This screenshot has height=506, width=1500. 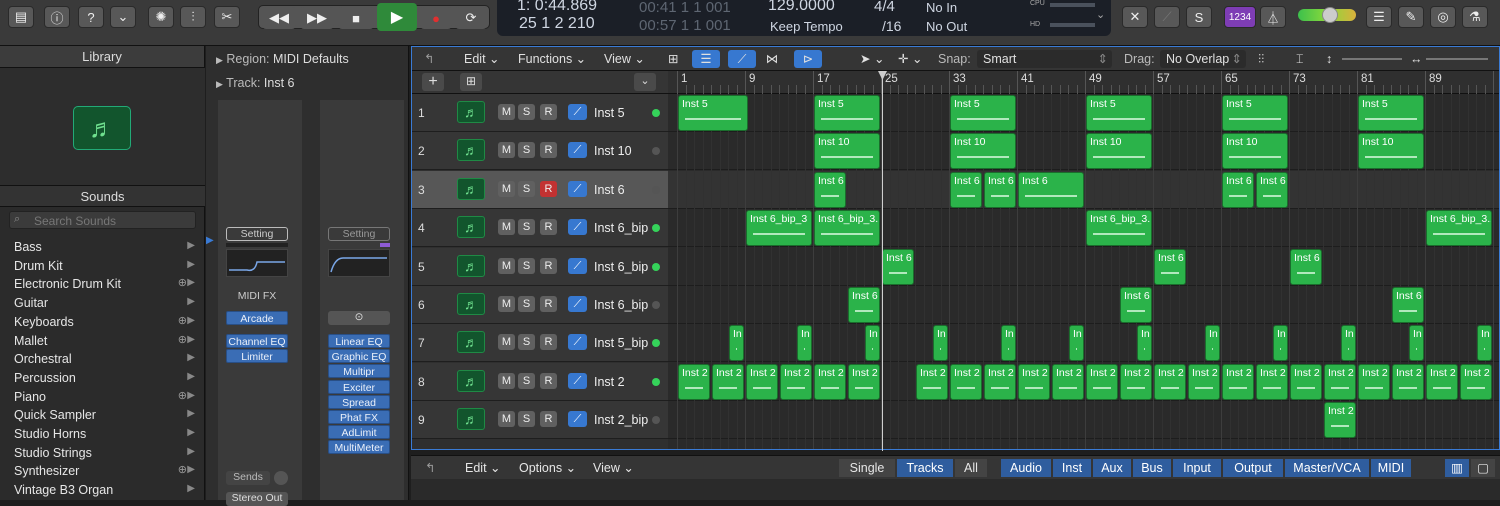 I want to click on filter-audio-button: Audio, so click(x=1026, y=468).